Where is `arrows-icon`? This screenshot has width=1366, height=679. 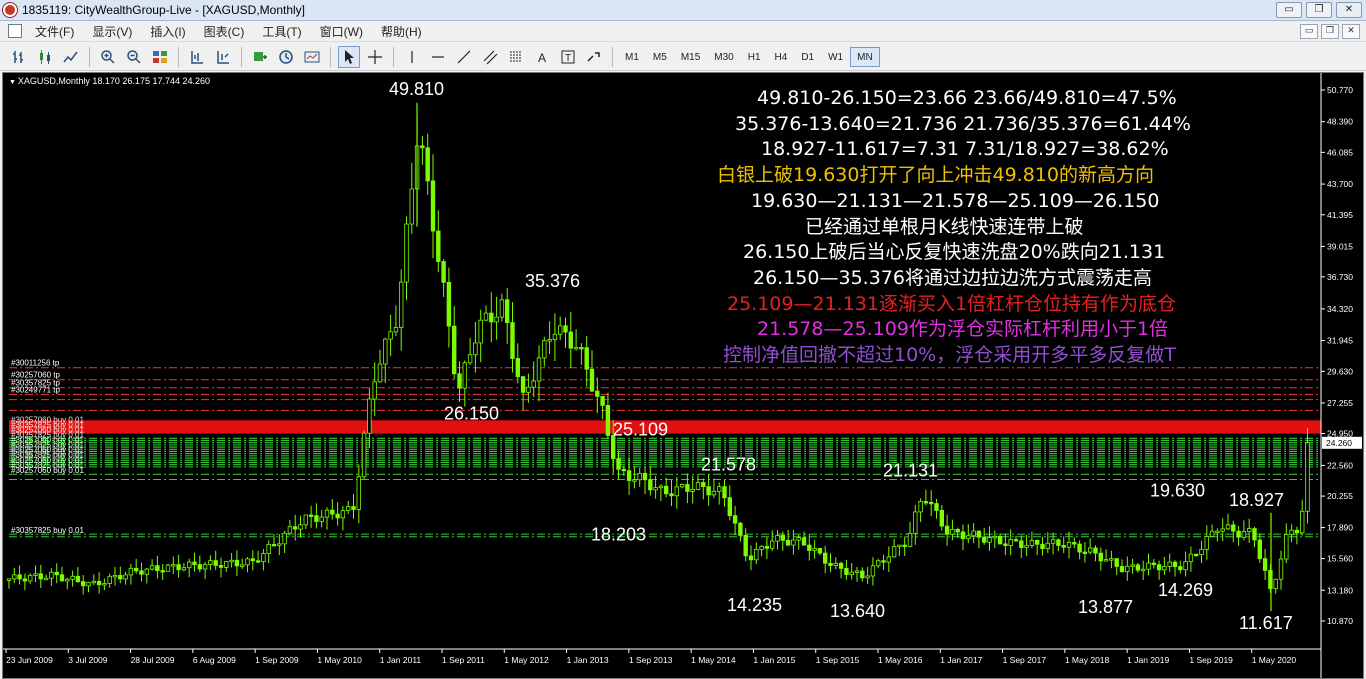
arrows-icon is located at coordinates (594, 57).